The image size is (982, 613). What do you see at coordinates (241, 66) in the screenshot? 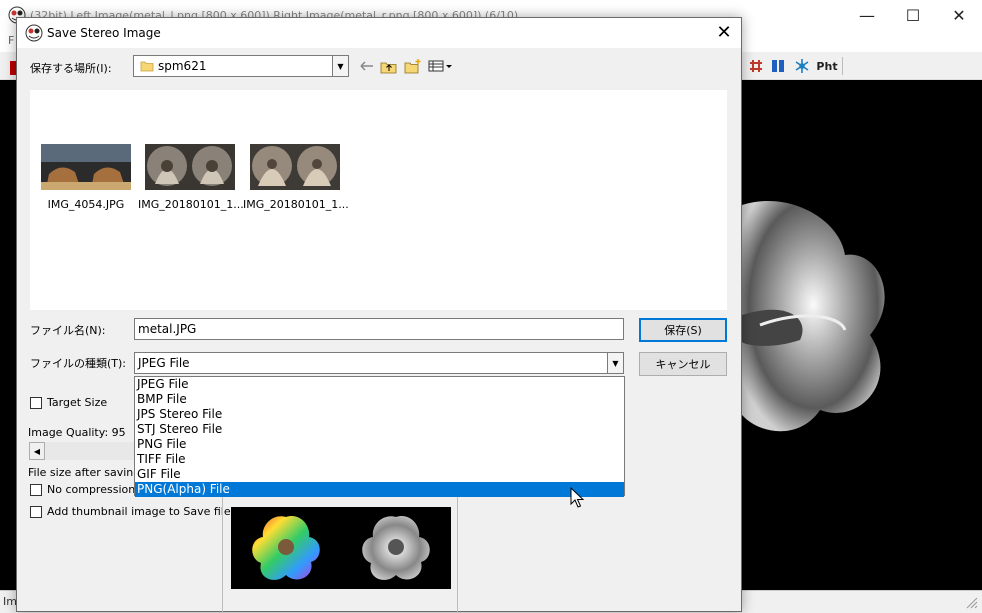
I see `lookin-combo: spm621 ▼` at bounding box center [241, 66].